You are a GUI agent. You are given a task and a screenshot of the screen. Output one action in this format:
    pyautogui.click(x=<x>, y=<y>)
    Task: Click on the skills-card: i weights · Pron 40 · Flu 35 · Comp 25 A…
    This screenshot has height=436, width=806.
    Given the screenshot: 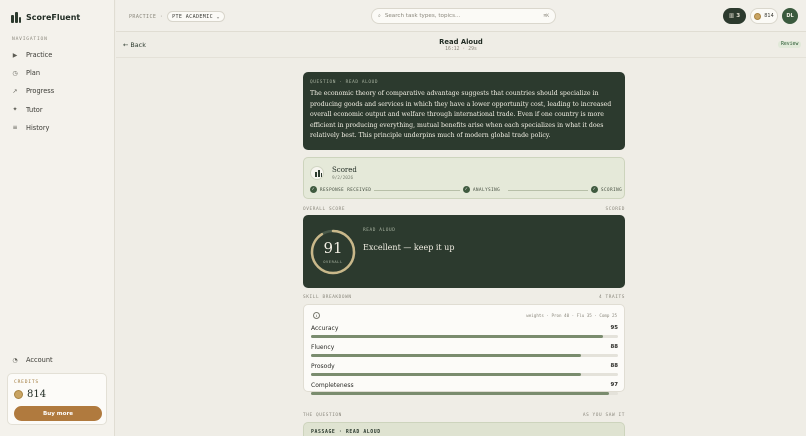 What is the action you would take?
    pyautogui.click(x=464, y=349)
    